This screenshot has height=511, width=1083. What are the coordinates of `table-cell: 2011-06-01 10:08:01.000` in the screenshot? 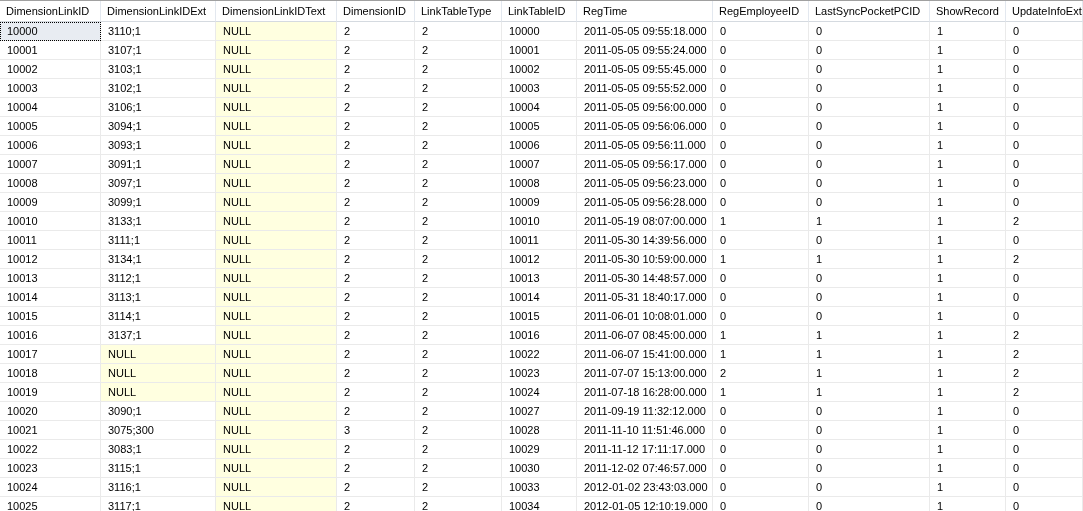 It's located at (645, 316).